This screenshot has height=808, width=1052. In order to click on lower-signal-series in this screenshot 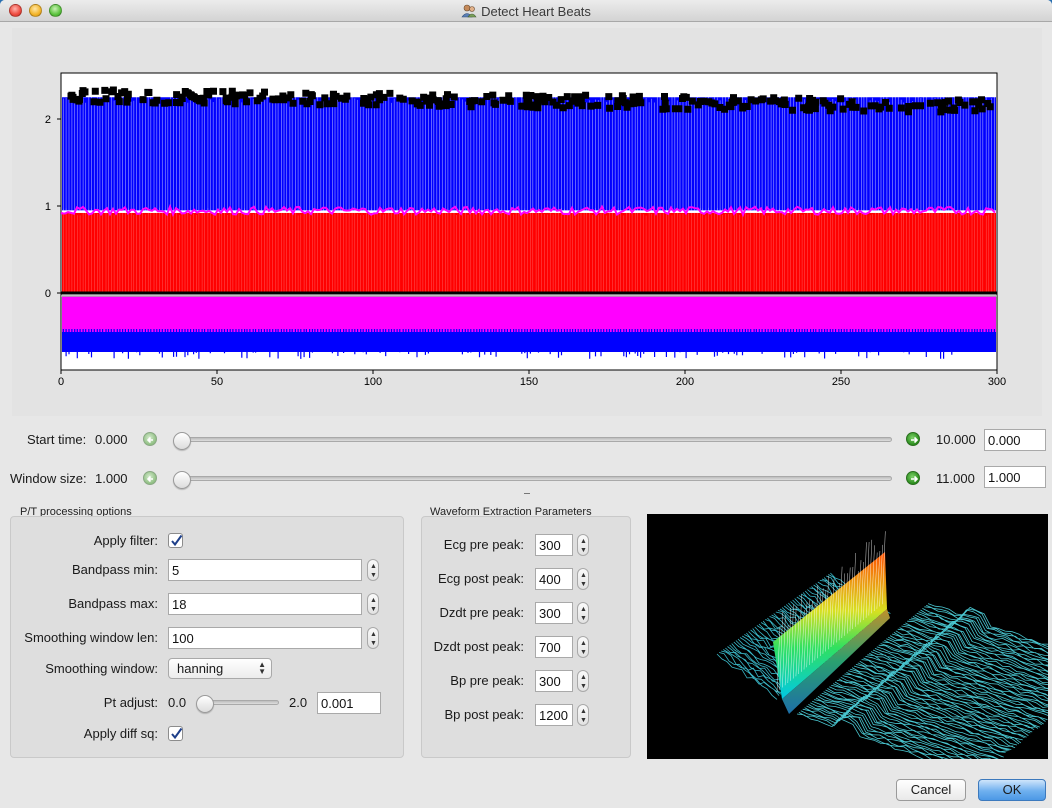, I will do `click(529, 327)`.